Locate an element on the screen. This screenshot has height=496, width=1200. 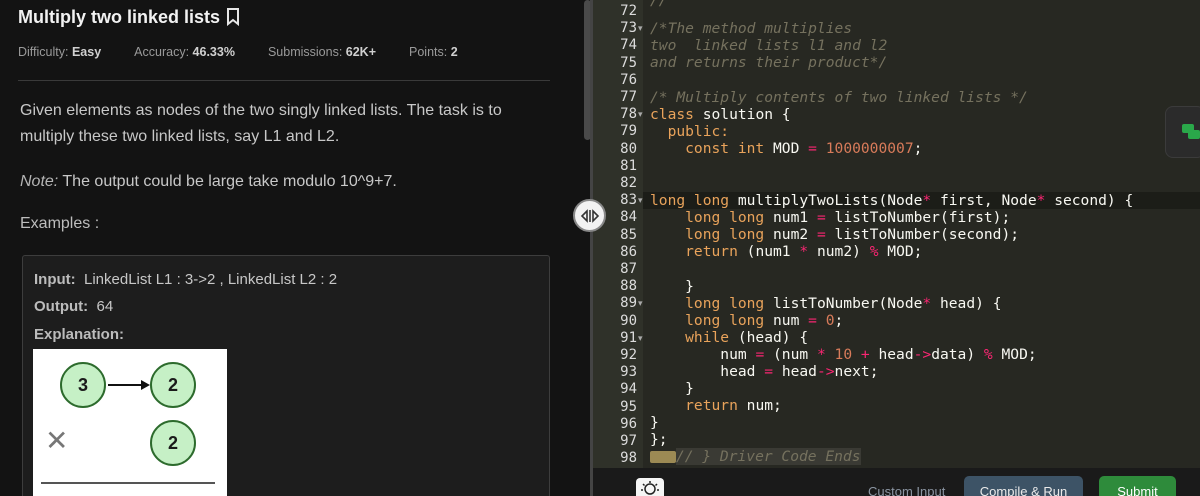
custom-input-link: Custom Input is located at coordinates (906, 490).